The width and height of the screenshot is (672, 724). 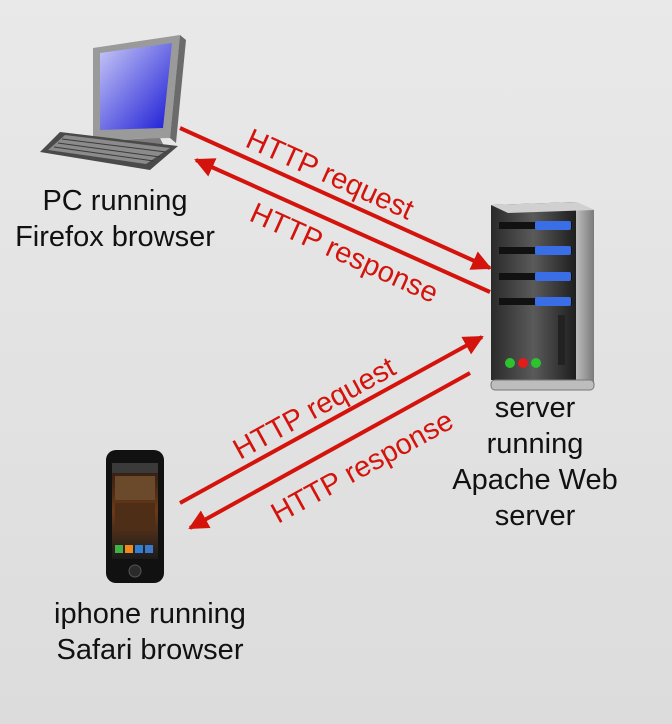 What do you see at coordinates (535, 480) in the screenshot?
I see `server-label-line: Apache Web` at bounding box center [535, 480].